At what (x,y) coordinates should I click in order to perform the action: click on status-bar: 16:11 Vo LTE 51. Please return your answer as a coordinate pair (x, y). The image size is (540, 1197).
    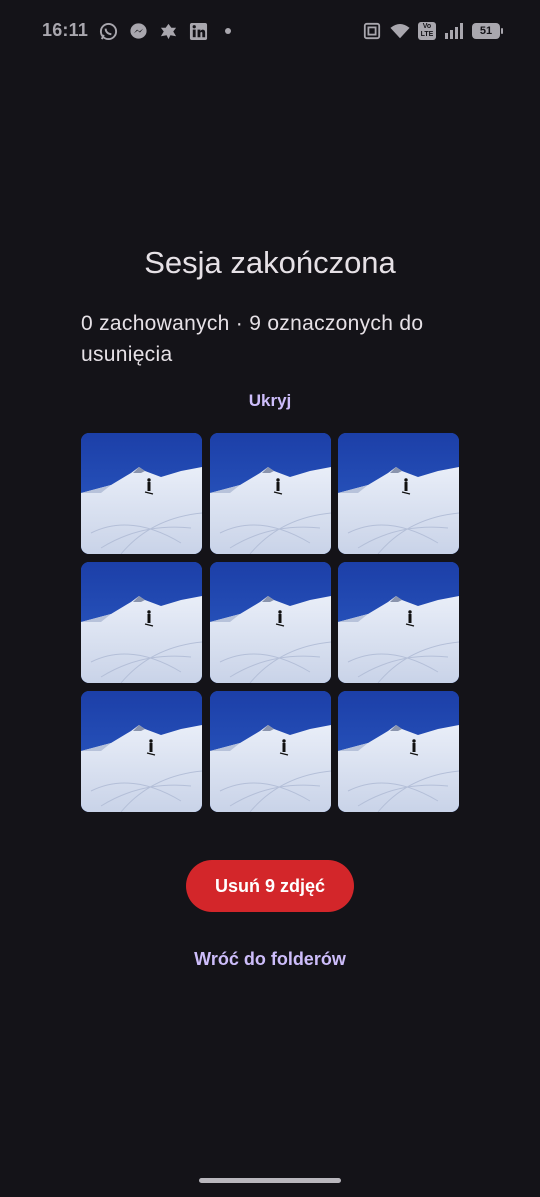
    Looking at the image, I should click on (270, 31).